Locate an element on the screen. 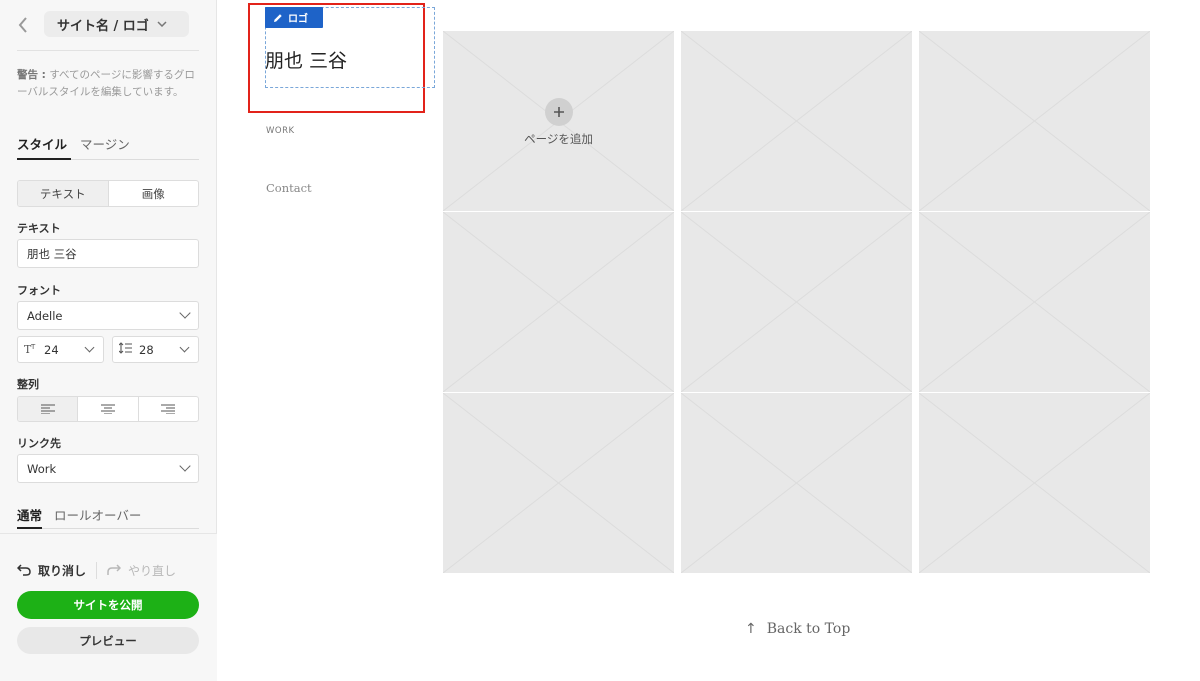  nav-link-work: WORK is located at coordinates (280, 131).